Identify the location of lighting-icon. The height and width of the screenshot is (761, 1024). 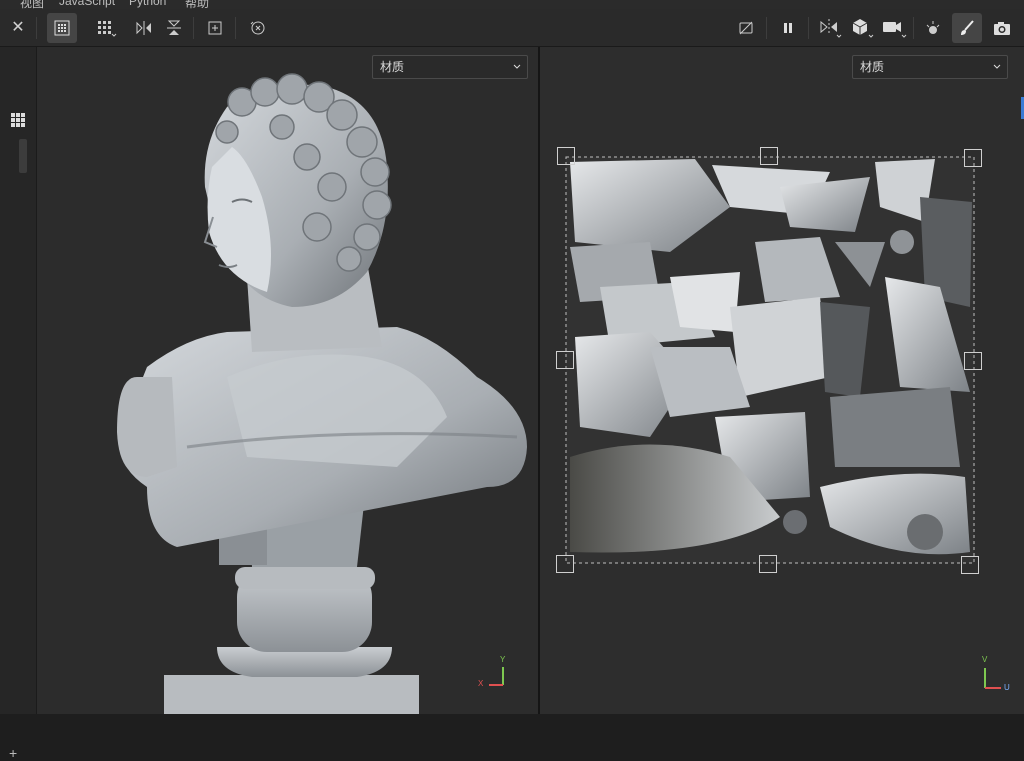
(933, 27).